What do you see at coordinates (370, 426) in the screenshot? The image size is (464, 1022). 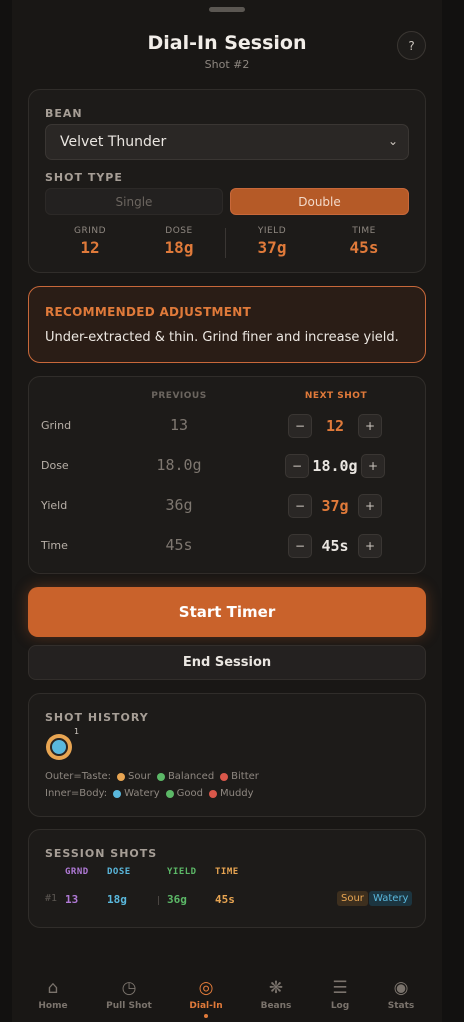 I see `grind-increment-button: +` at bounding box center [370, 426].